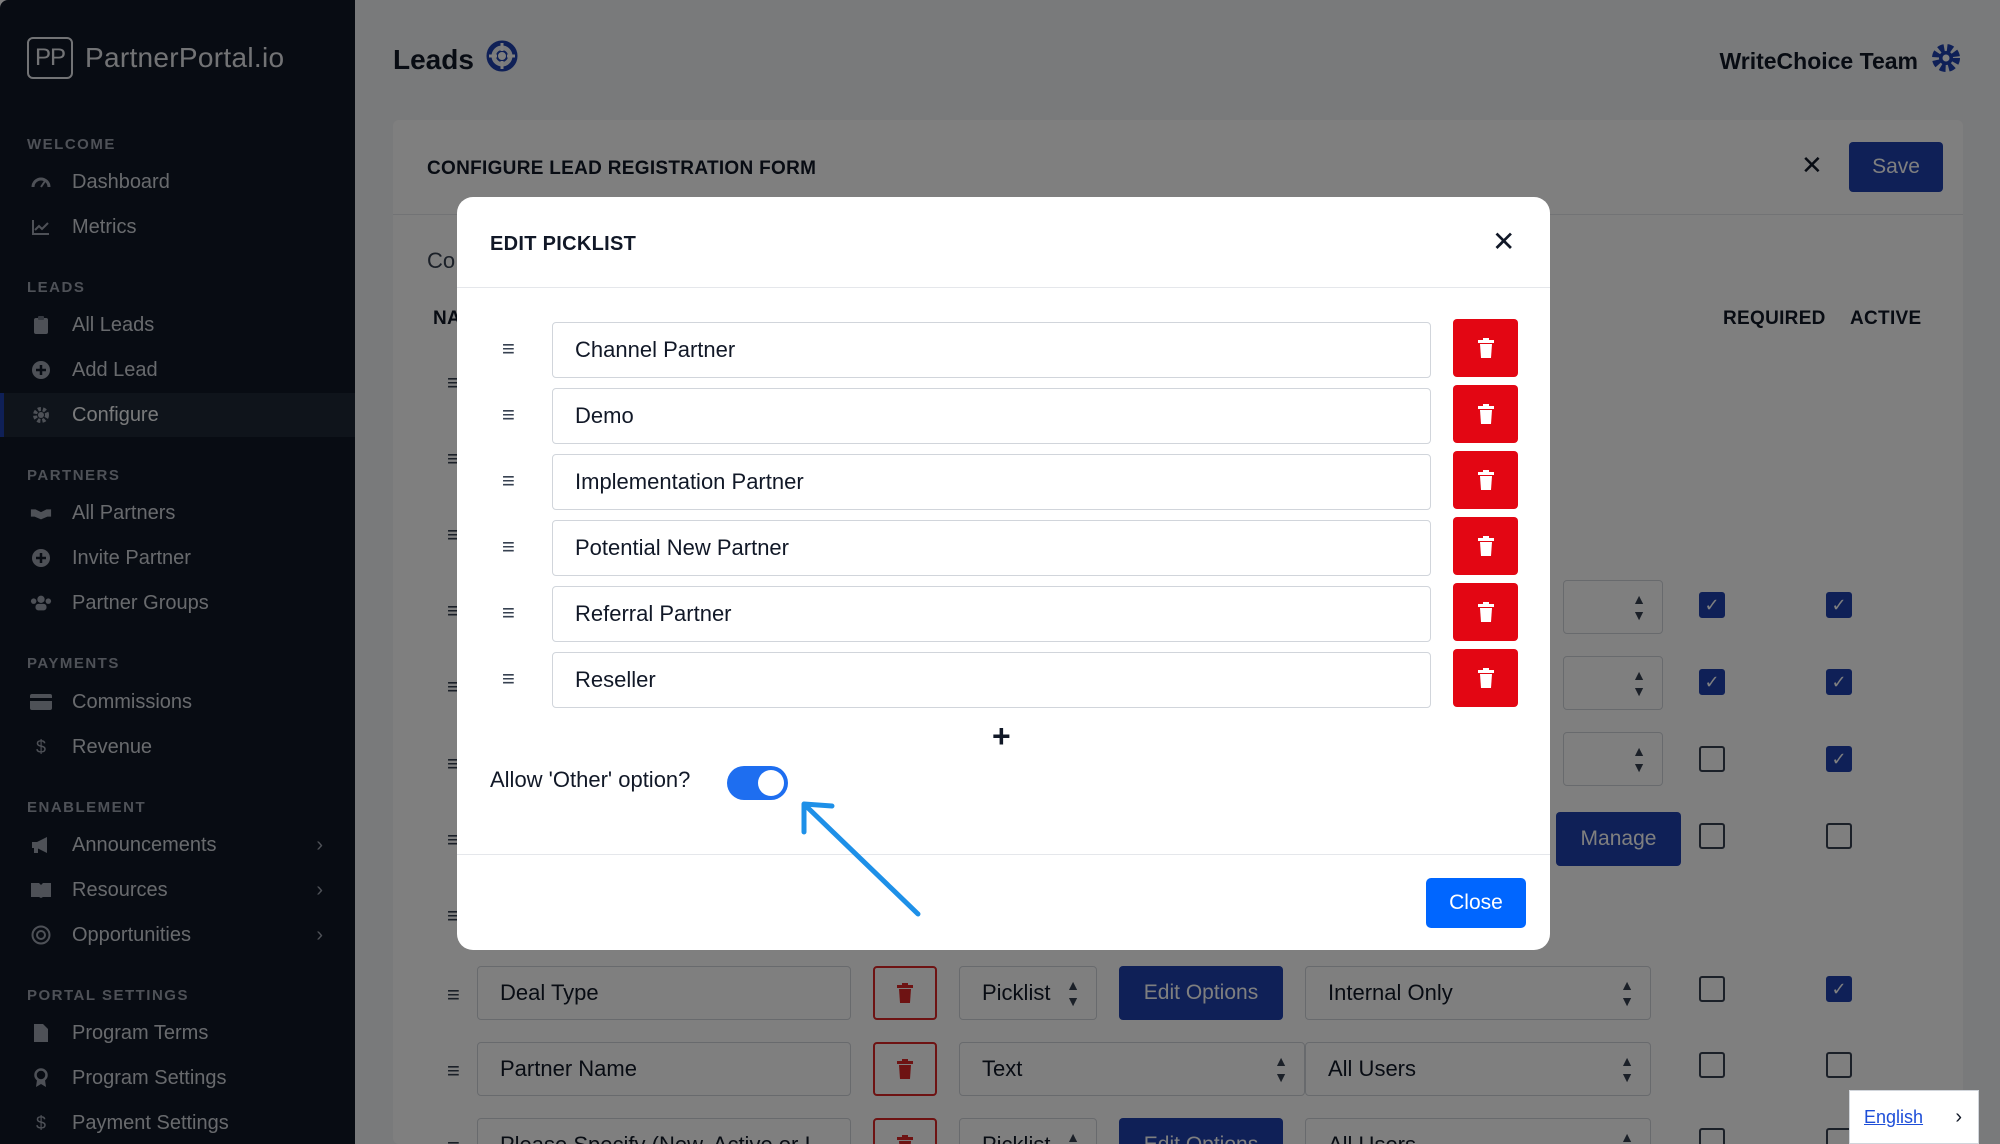 The image size is (2000, 1144). Describe the element at coordinates (590, 779) in the screenshot. I see `allow-other-label: Allow 'Other' option?` at that location.